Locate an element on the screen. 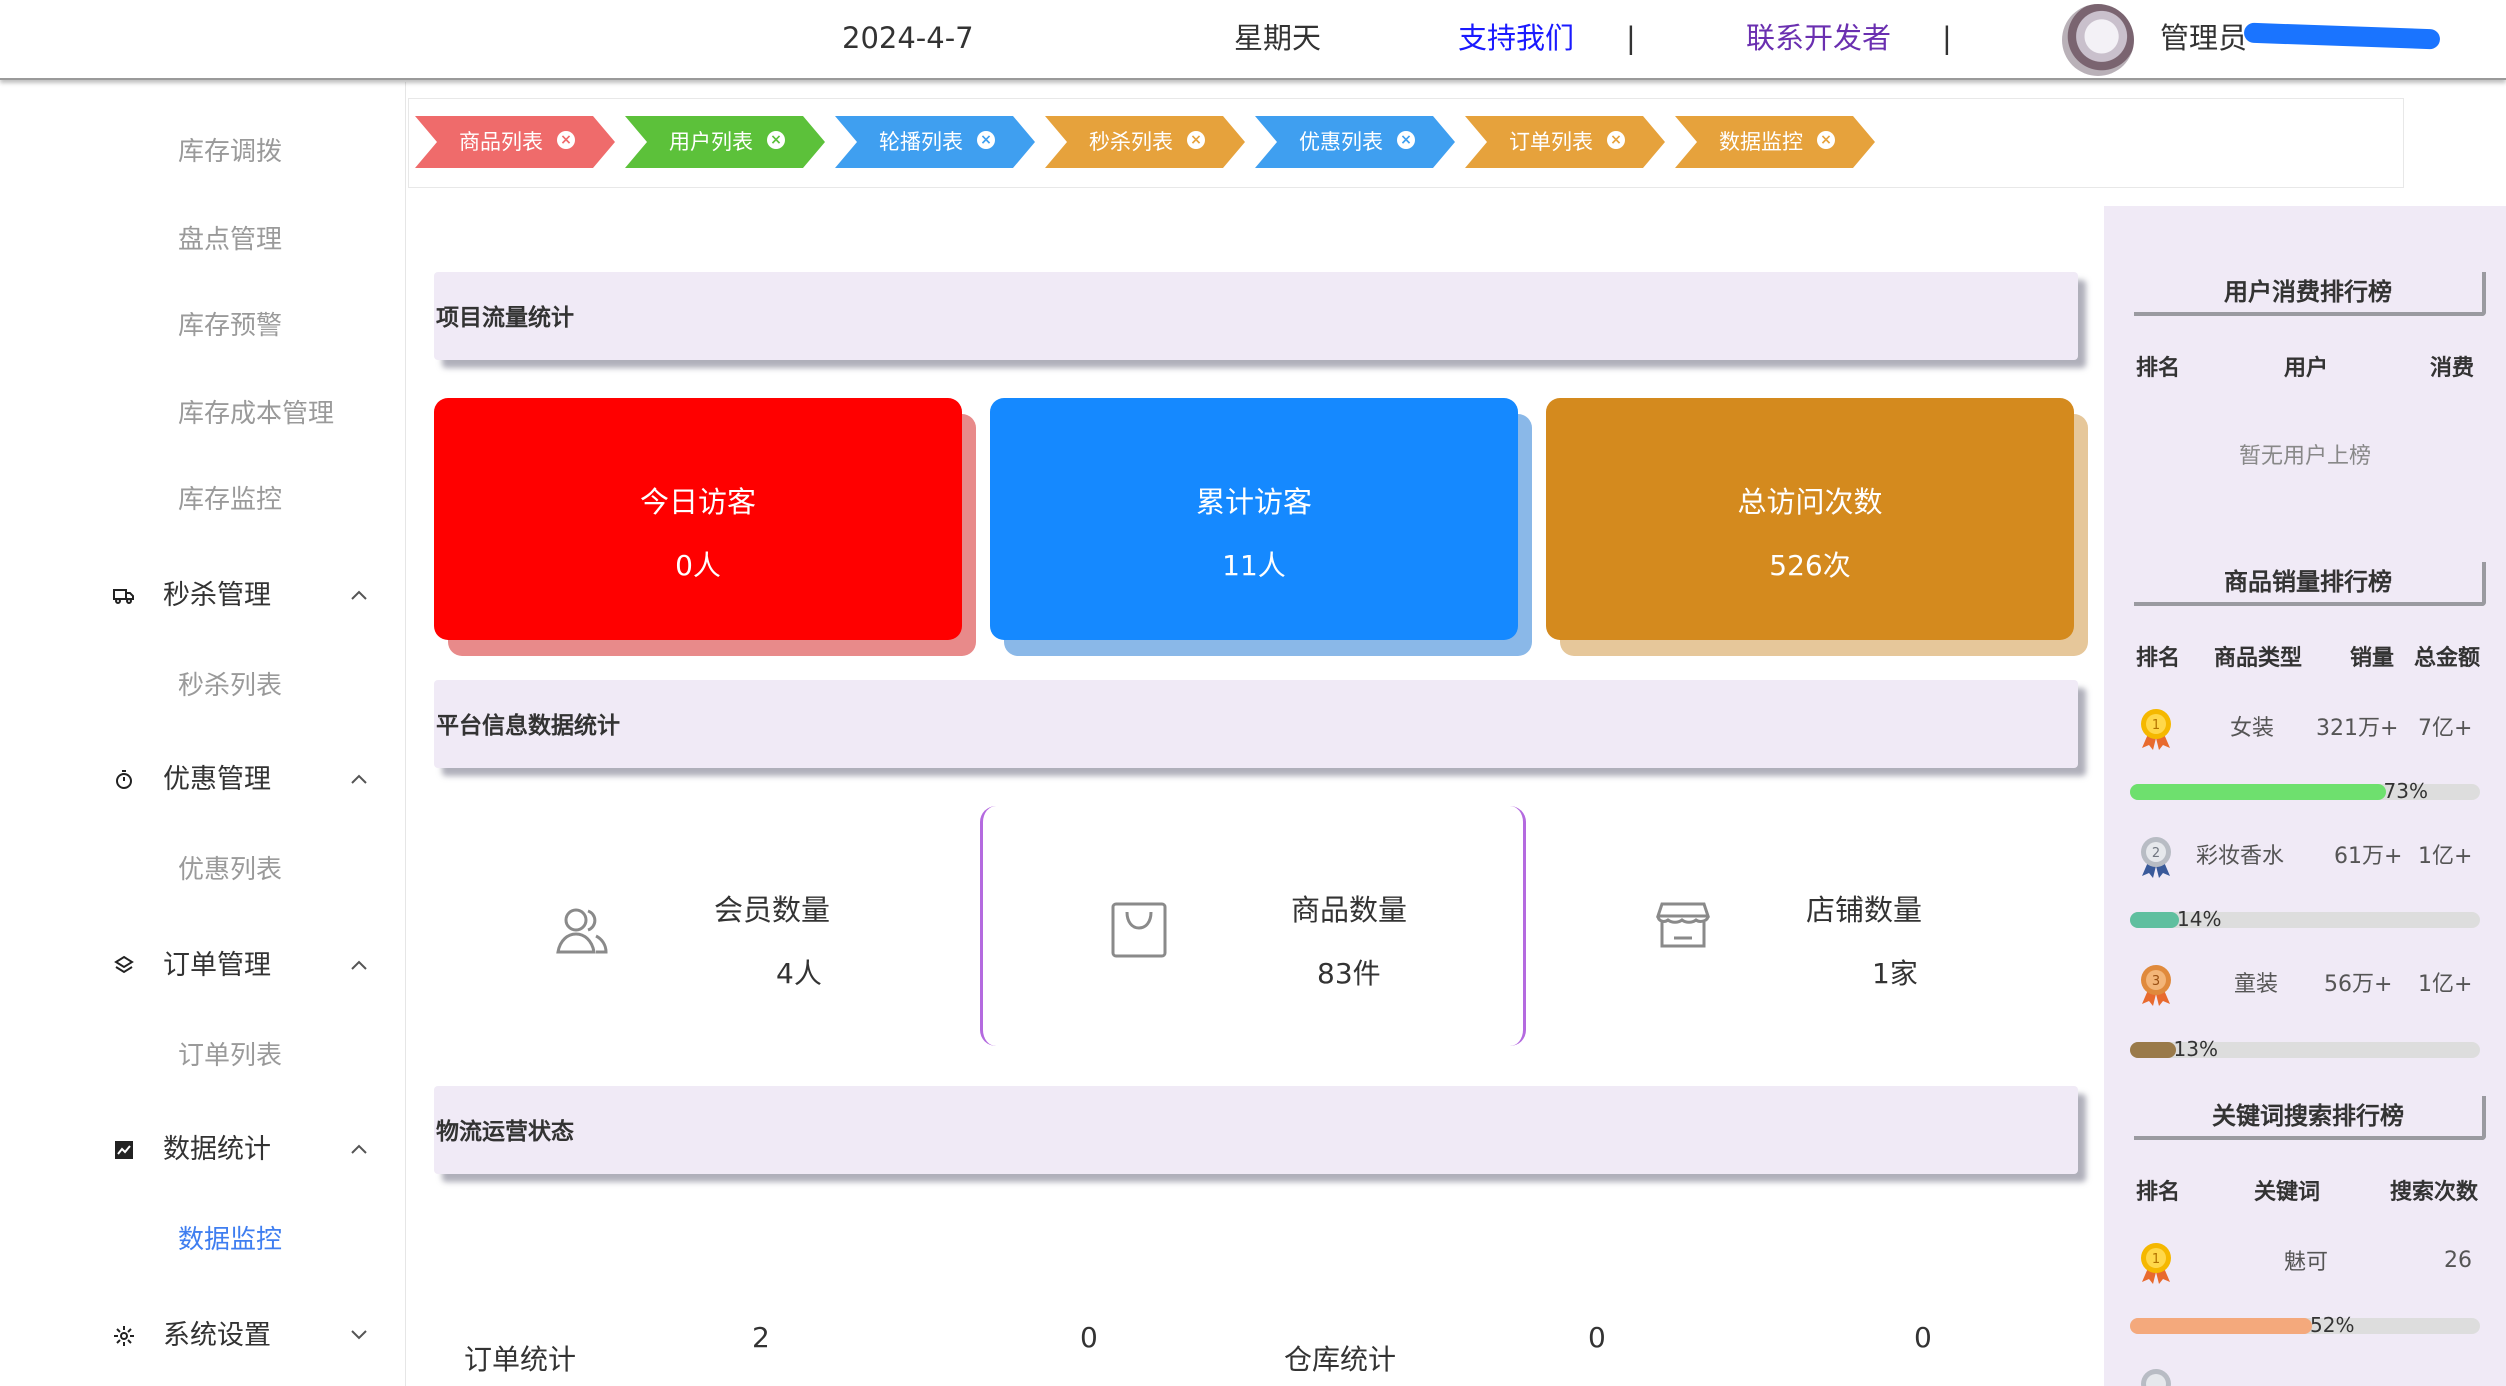 The image size is (2506, 1386). sidebar-item-flash-sale-list: 秒杀列表 is located at coordinates (230, 686).